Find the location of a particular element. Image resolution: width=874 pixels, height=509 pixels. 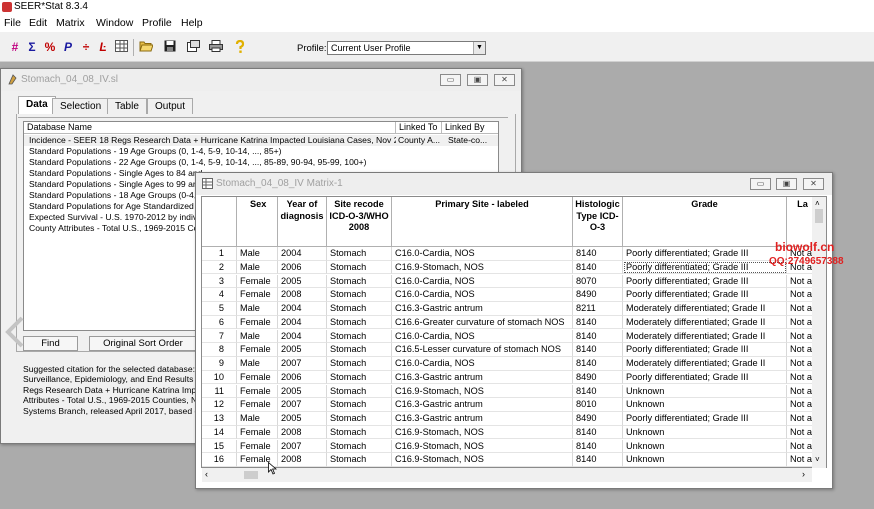

horizontal-scroll-thumb is located at coordinates (251, 475).